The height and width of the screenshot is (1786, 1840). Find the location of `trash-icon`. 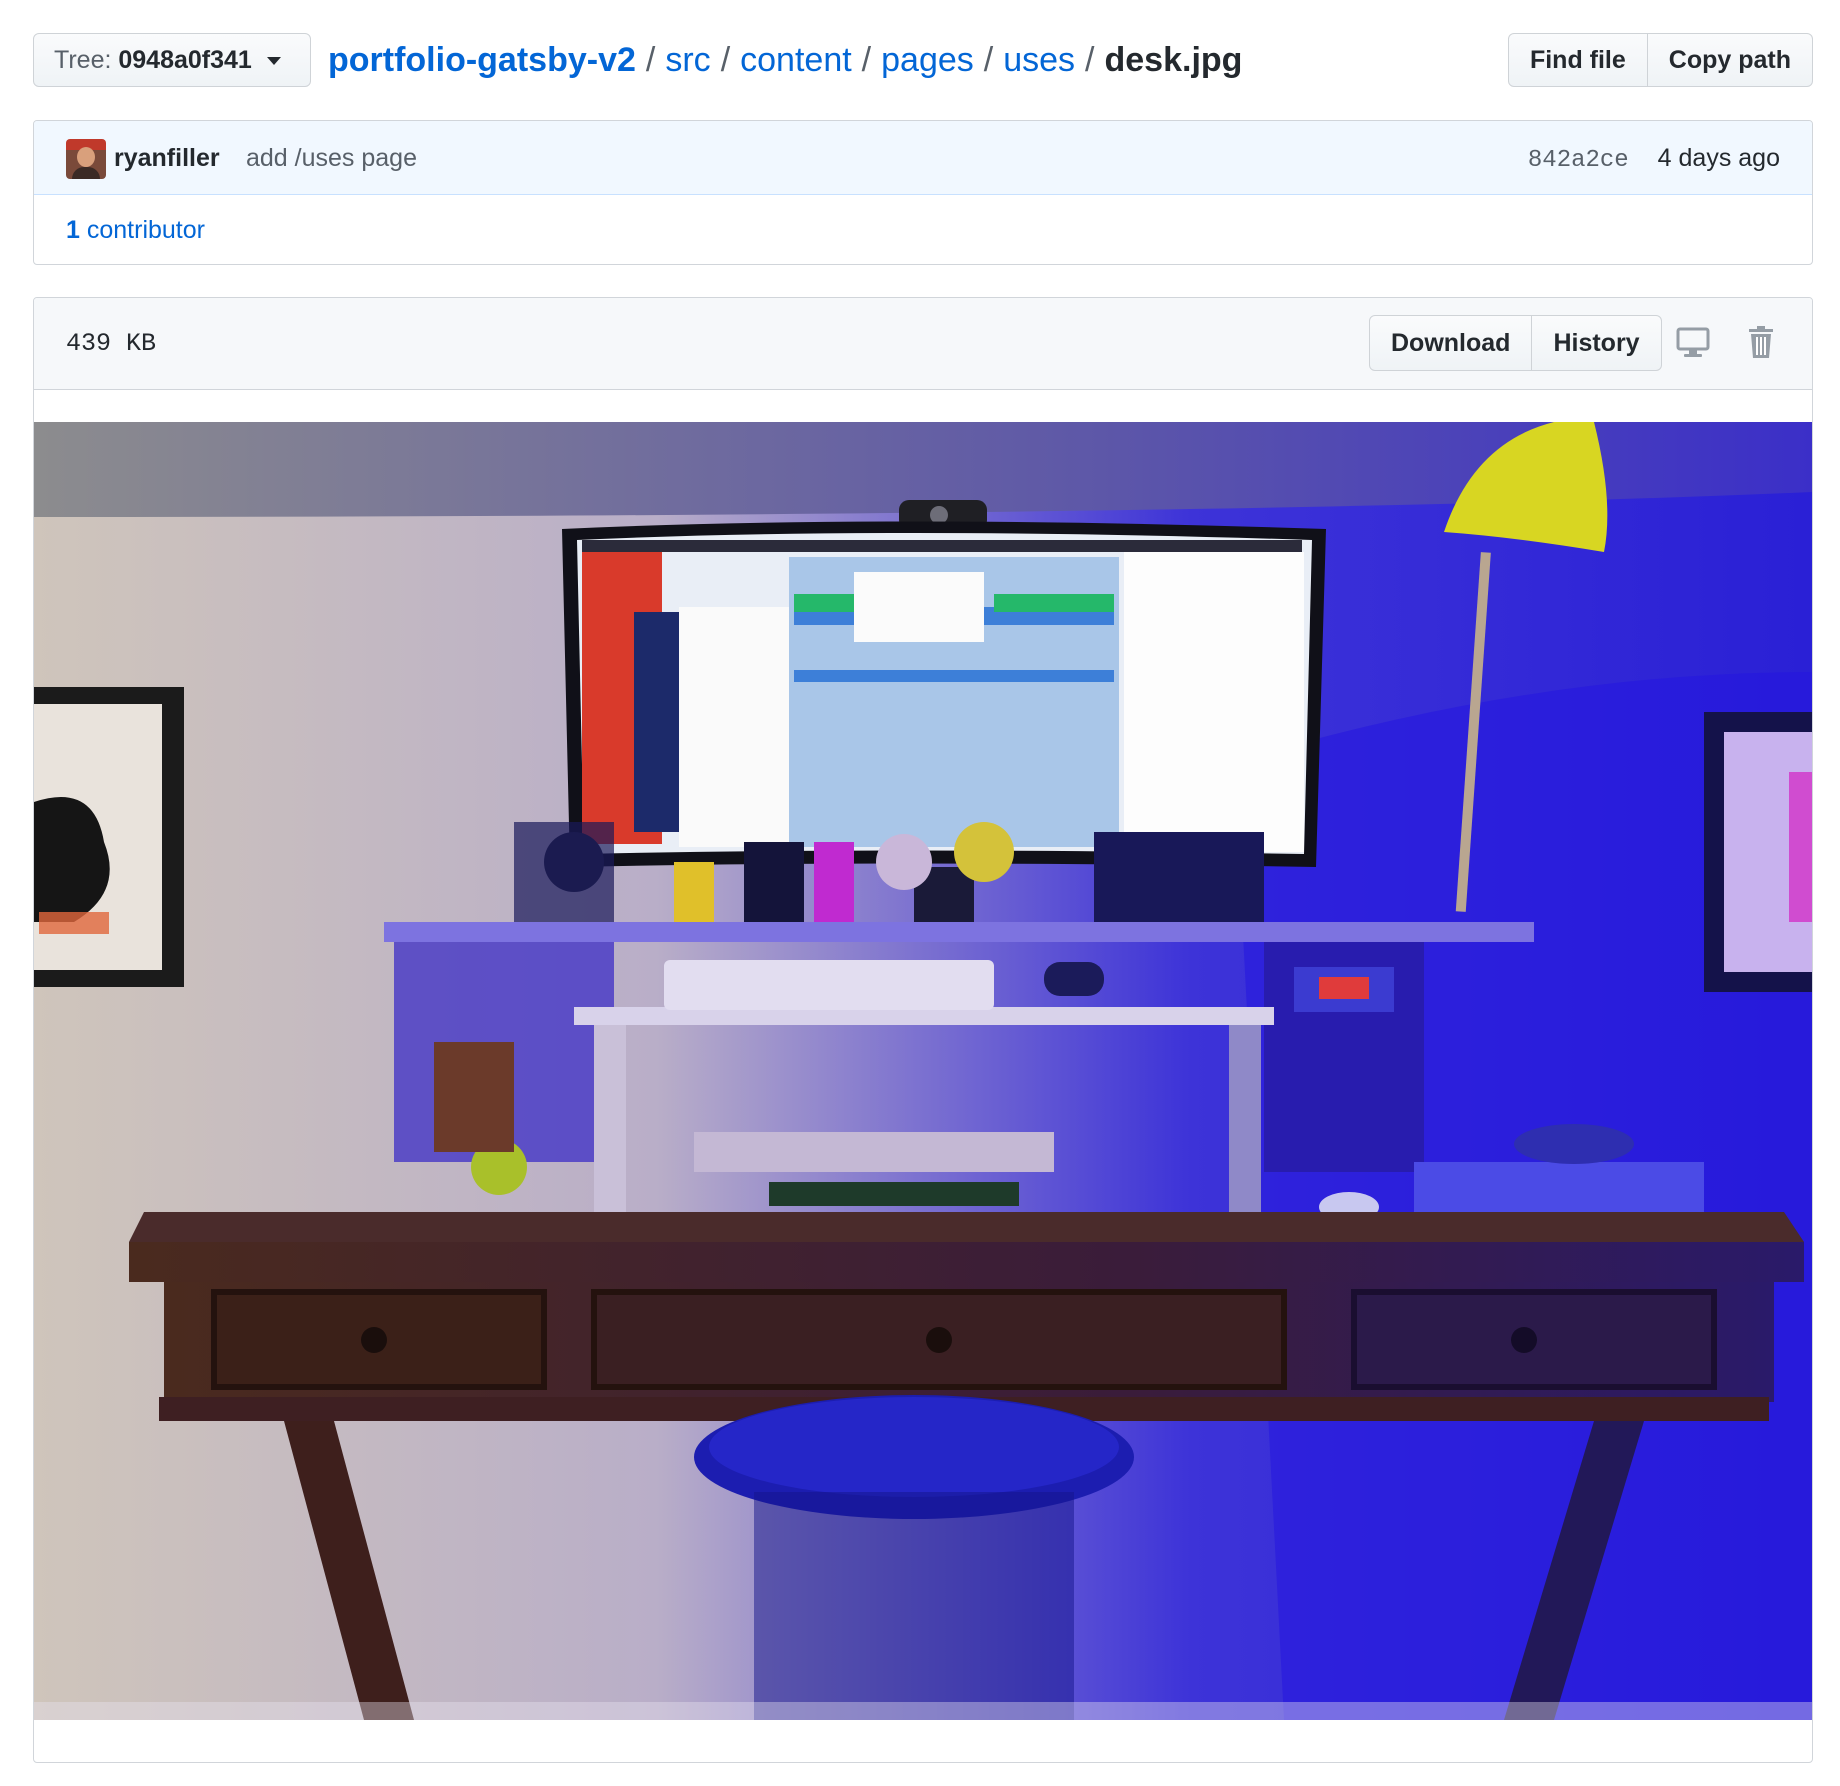

trash-icon is located at coordinates (1761, 342).